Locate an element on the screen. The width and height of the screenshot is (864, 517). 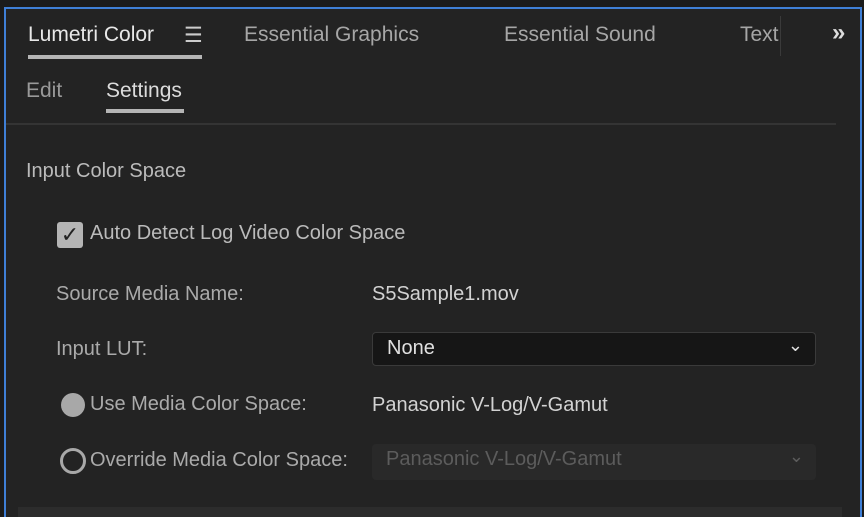
more-tabs-icon: » is located at coordinates (838, 33).